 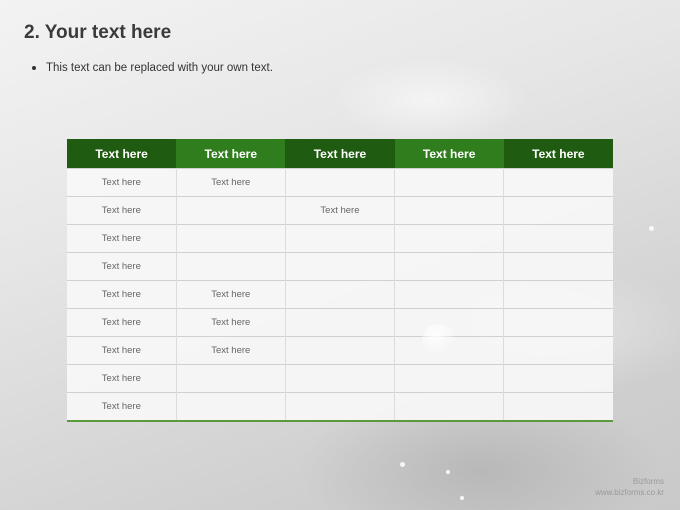 What do you see at coordinates (648, 481) in the screenshot?
I see `footer-brand: Bizforms` at bounding box center [648, 481].